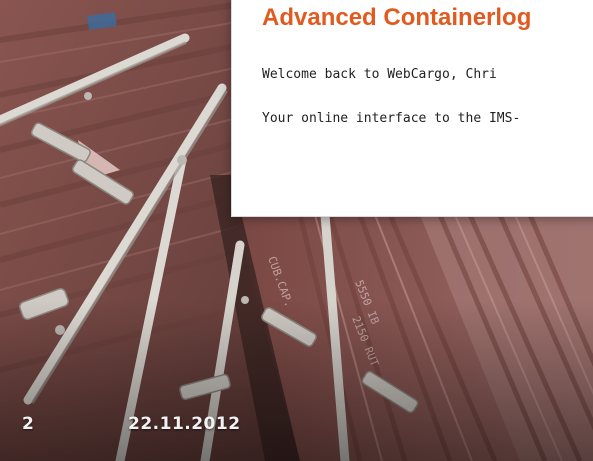 The width and height of the screenshot is (593, 461). What do you see at coordinates (379, 74) in the screenshot?
I see `welcome-text: Welcome back to WebCargo, Chri` at bounding box center [379, 74].